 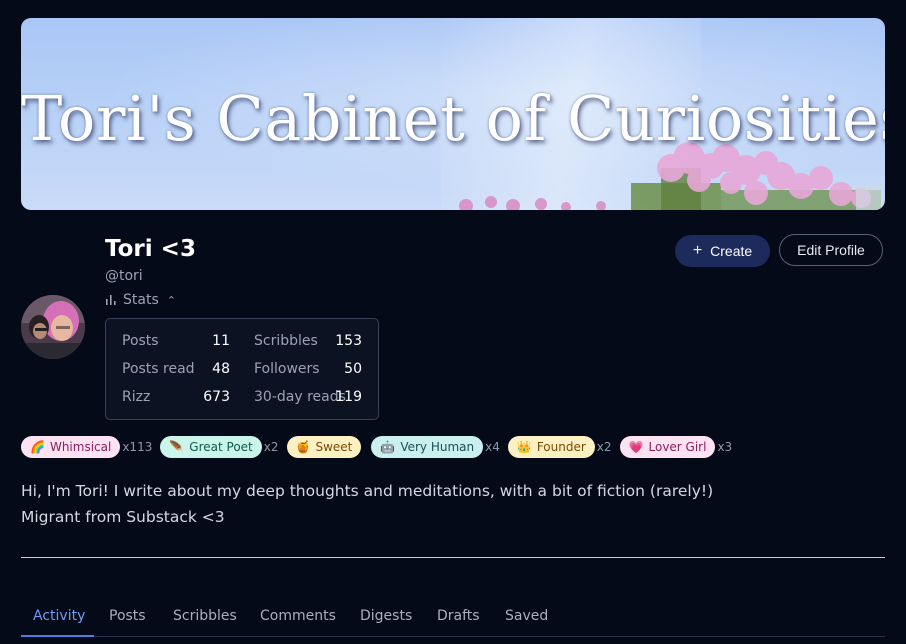 What do you see at coordinates (53, 327) in the screenshot?
I see `avatar` at bounding box center [53, 327].